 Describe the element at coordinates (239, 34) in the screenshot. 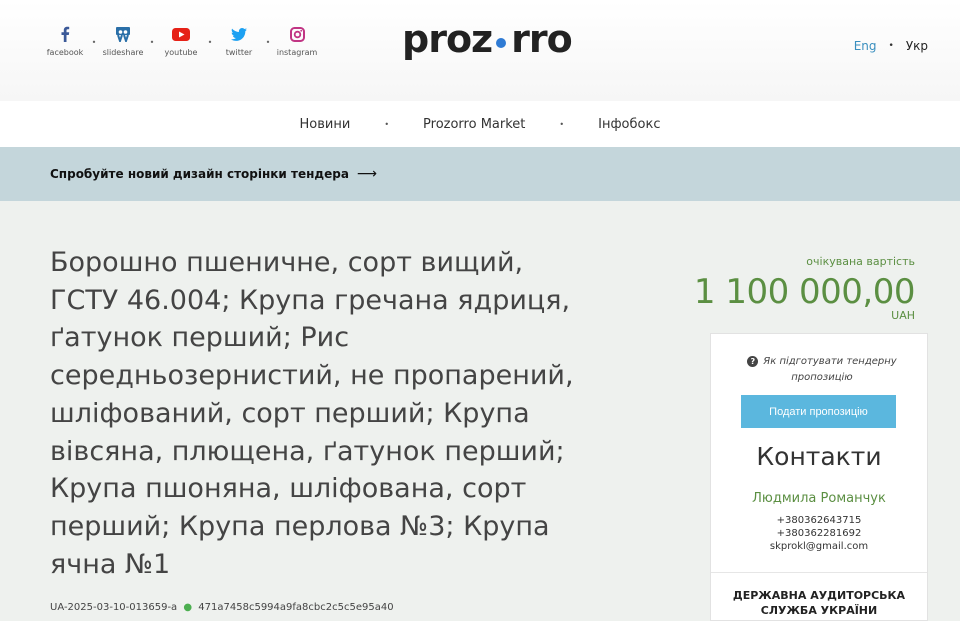

I see `twitter-icon` at that location.